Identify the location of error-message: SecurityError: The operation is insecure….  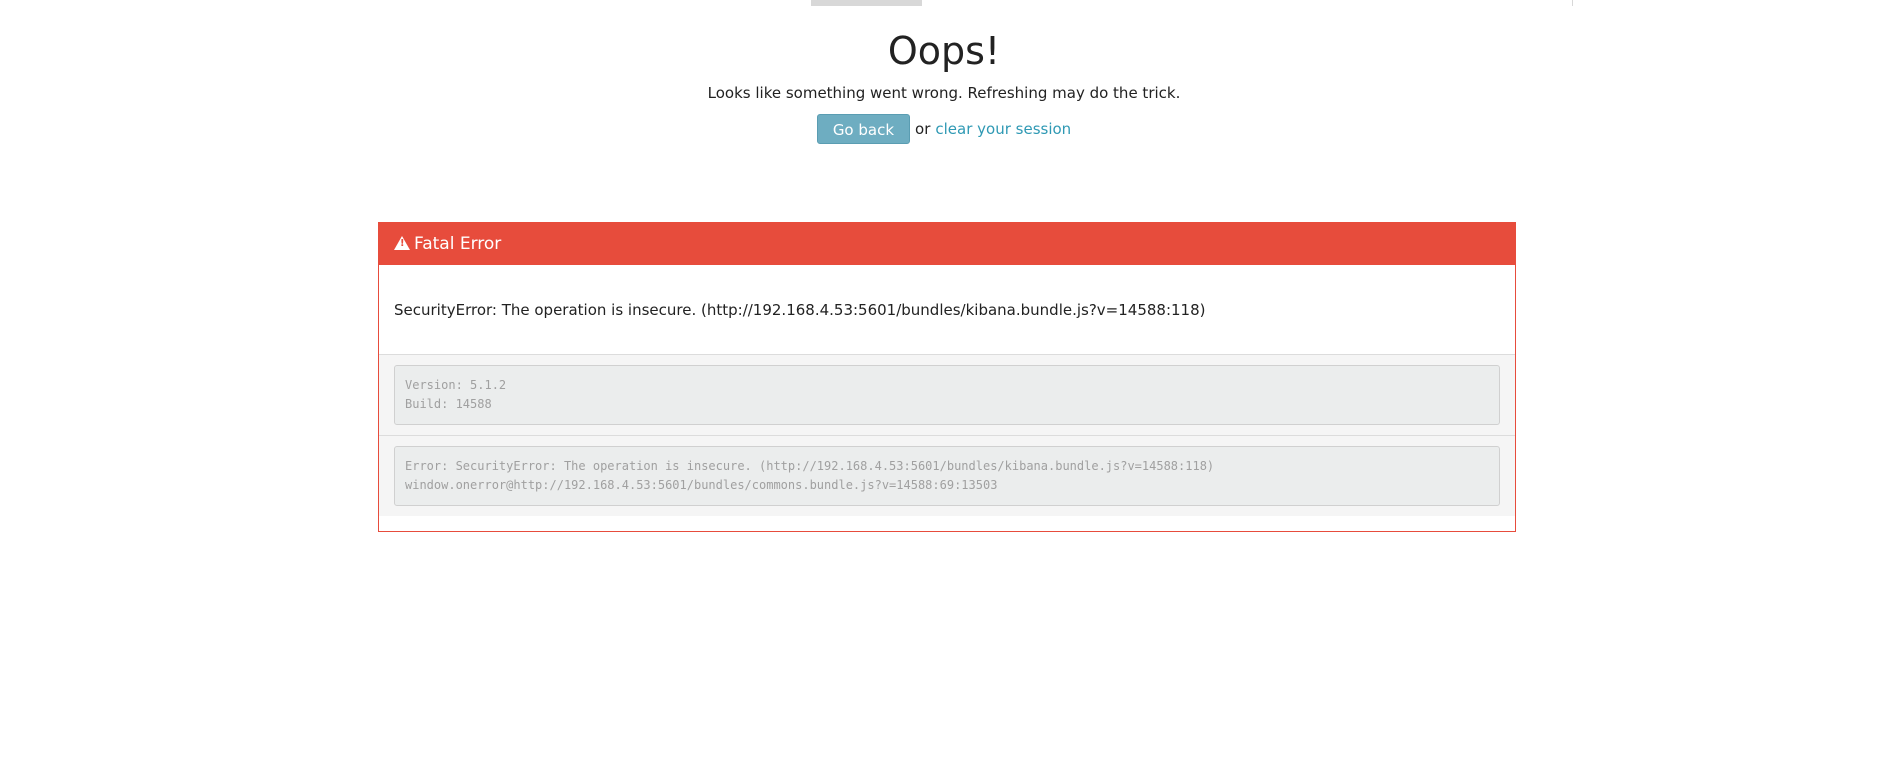
(947, 310).